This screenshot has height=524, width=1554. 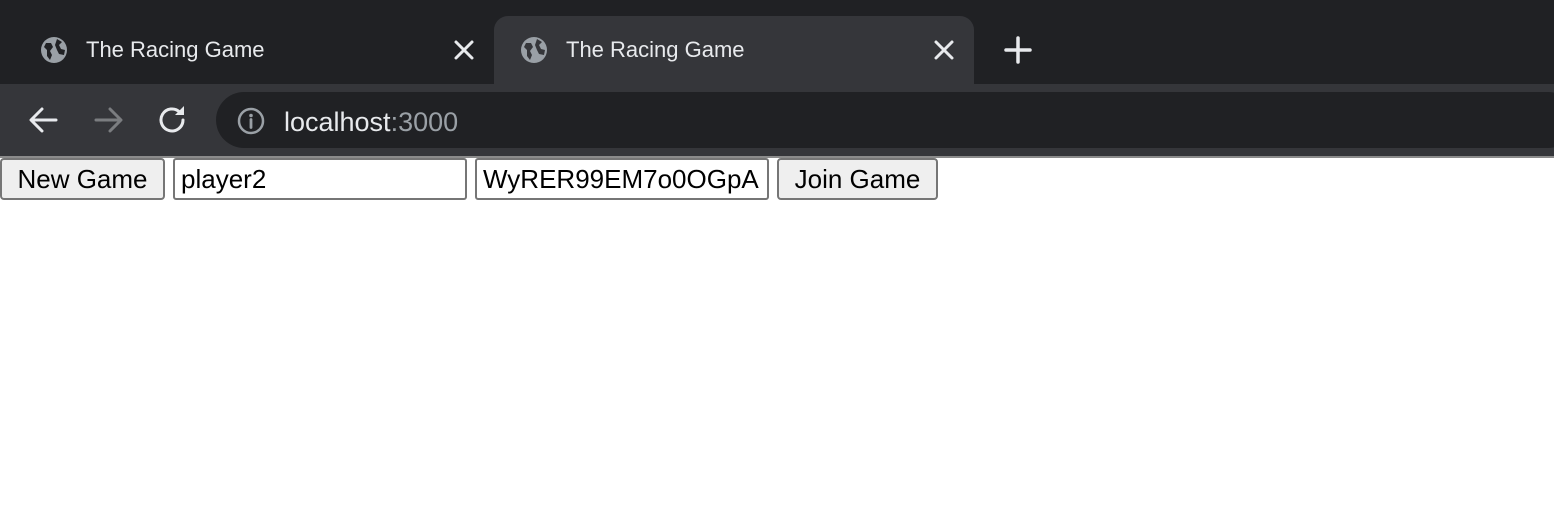 I want to click on info-icon, so click(x=251, y=121).